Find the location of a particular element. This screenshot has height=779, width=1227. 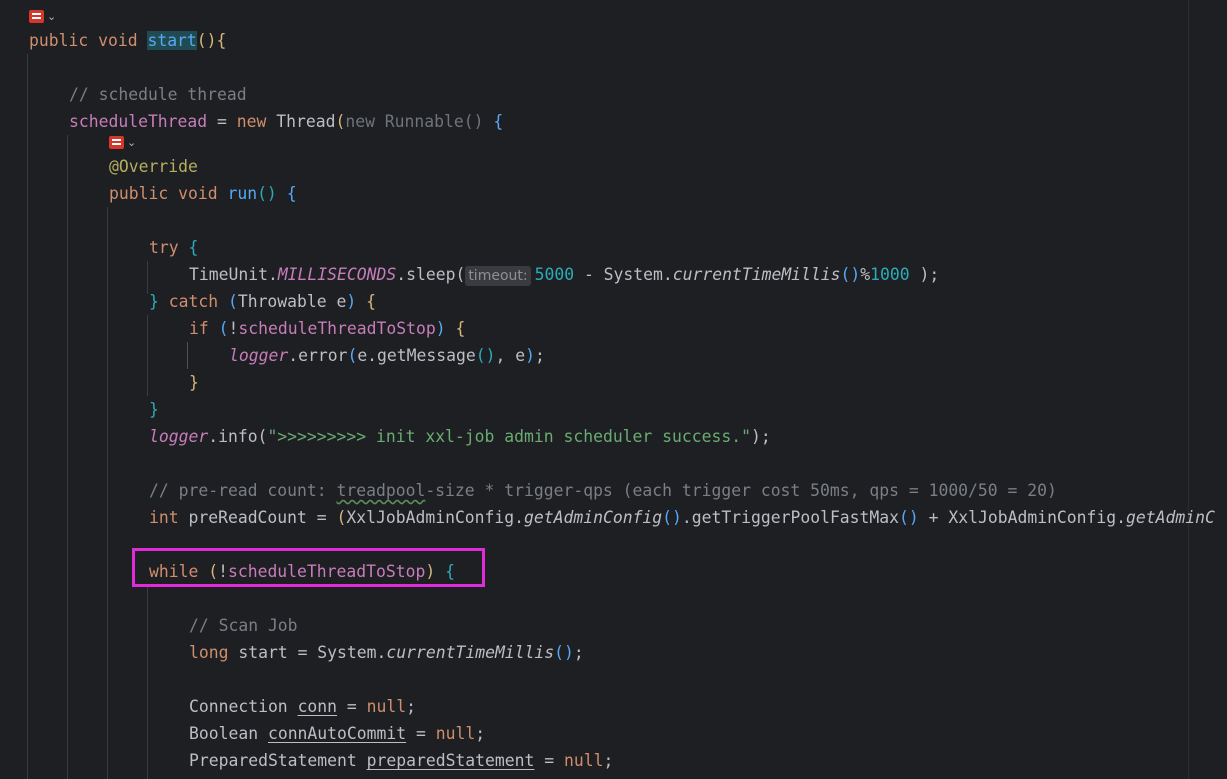

comment: // Scan Job is located at coordinates (243, 625).